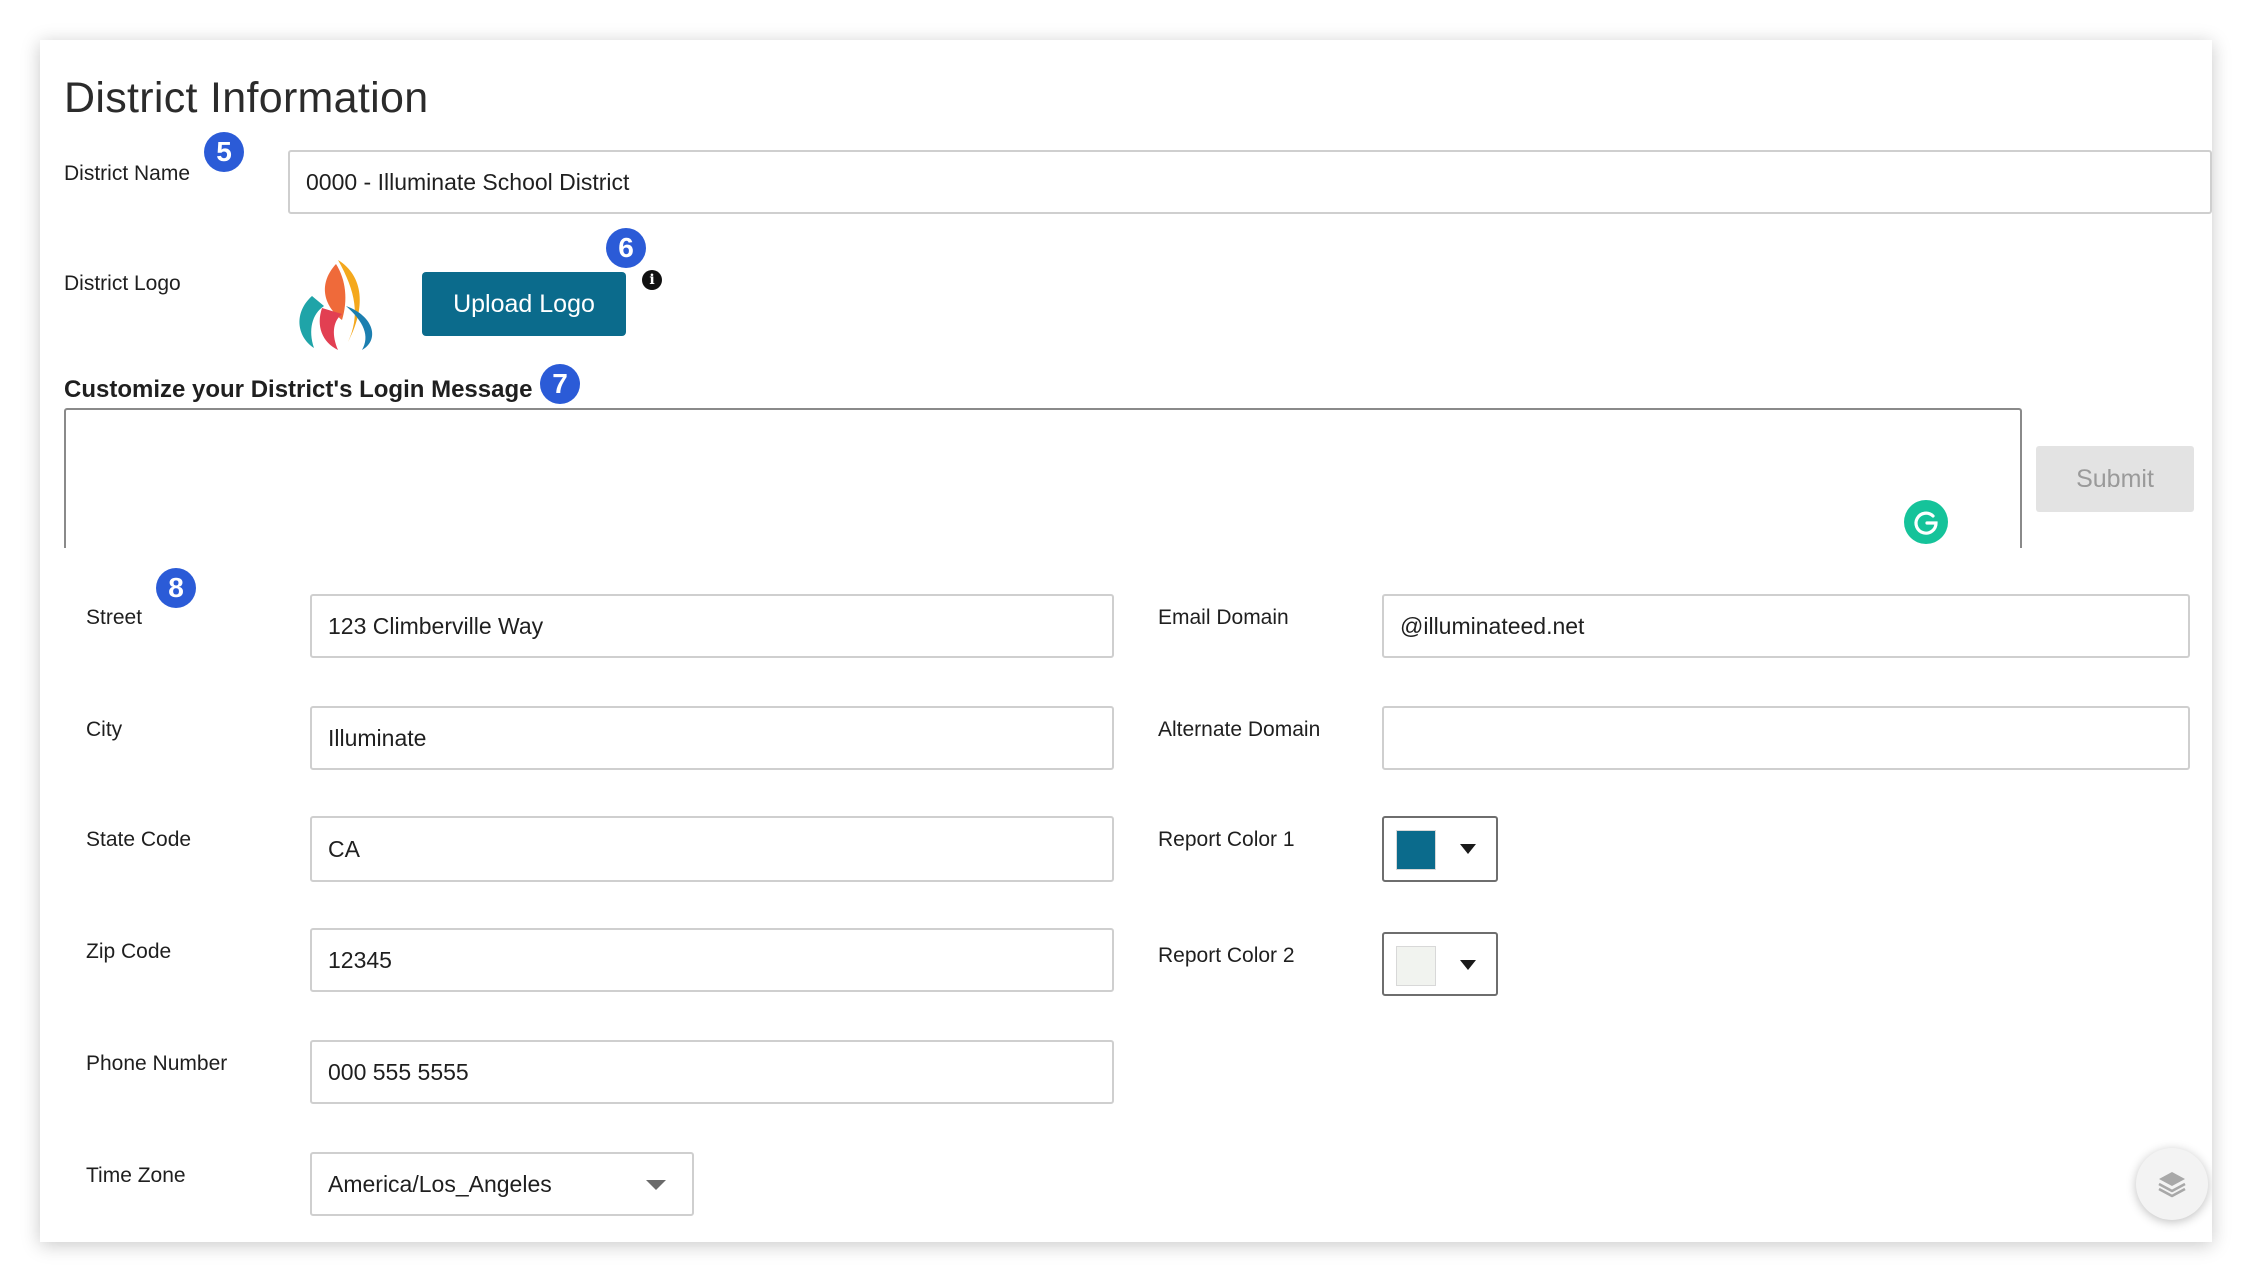 The image size is (2250, 1282). I want to click on layers-icon, so click(2172, 1185).